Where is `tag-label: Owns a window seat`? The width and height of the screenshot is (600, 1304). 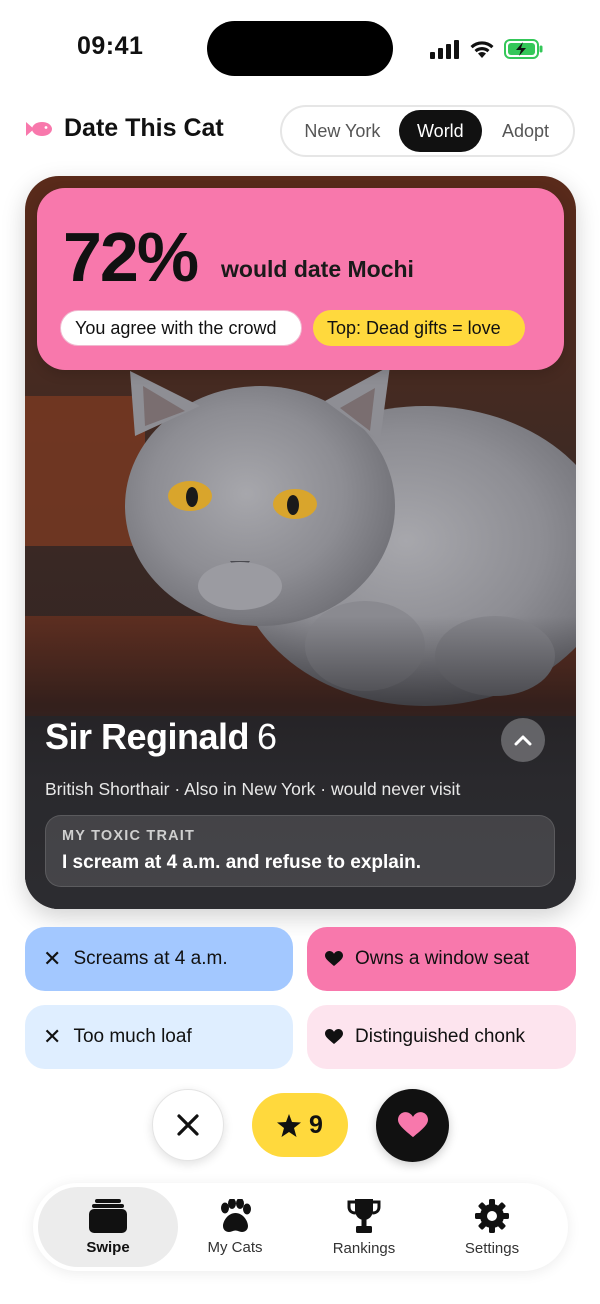 tag-label: Owns a window seat is located at coordinates (442, 958).